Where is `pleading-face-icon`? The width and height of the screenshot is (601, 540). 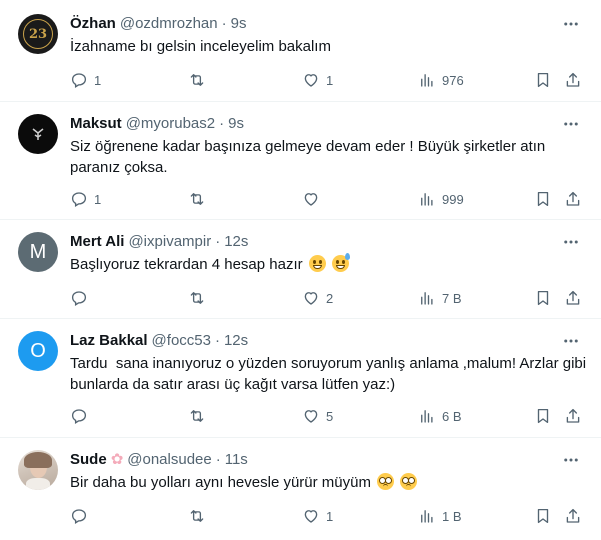 pleading-face-icon is located at coordinates (386, 481).